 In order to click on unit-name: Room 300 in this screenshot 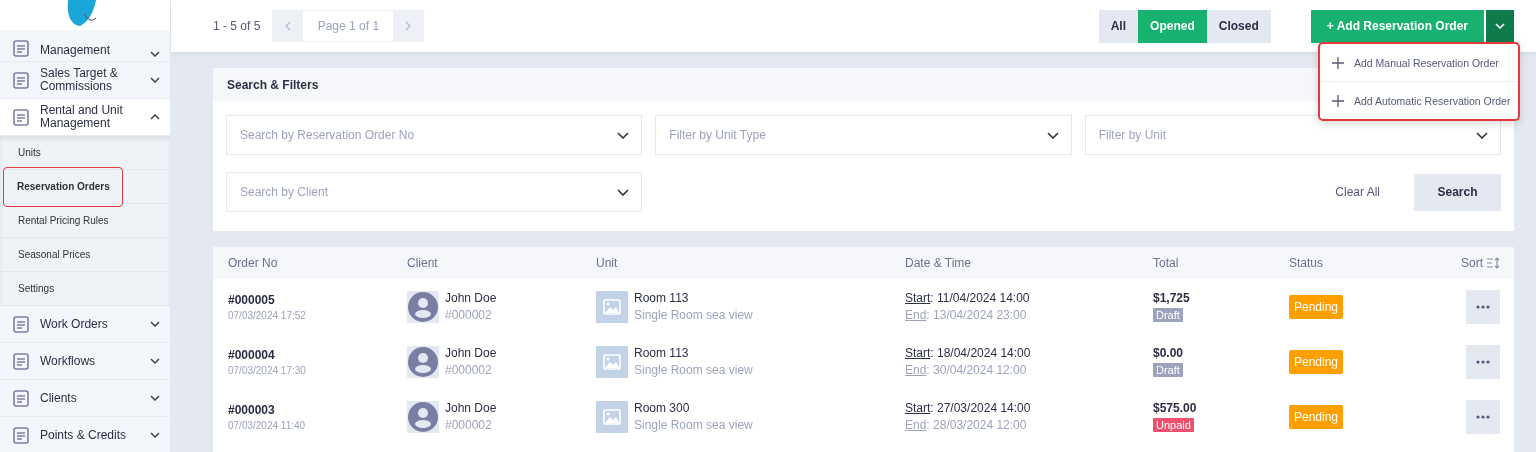, I will do `click(662, 408)`.